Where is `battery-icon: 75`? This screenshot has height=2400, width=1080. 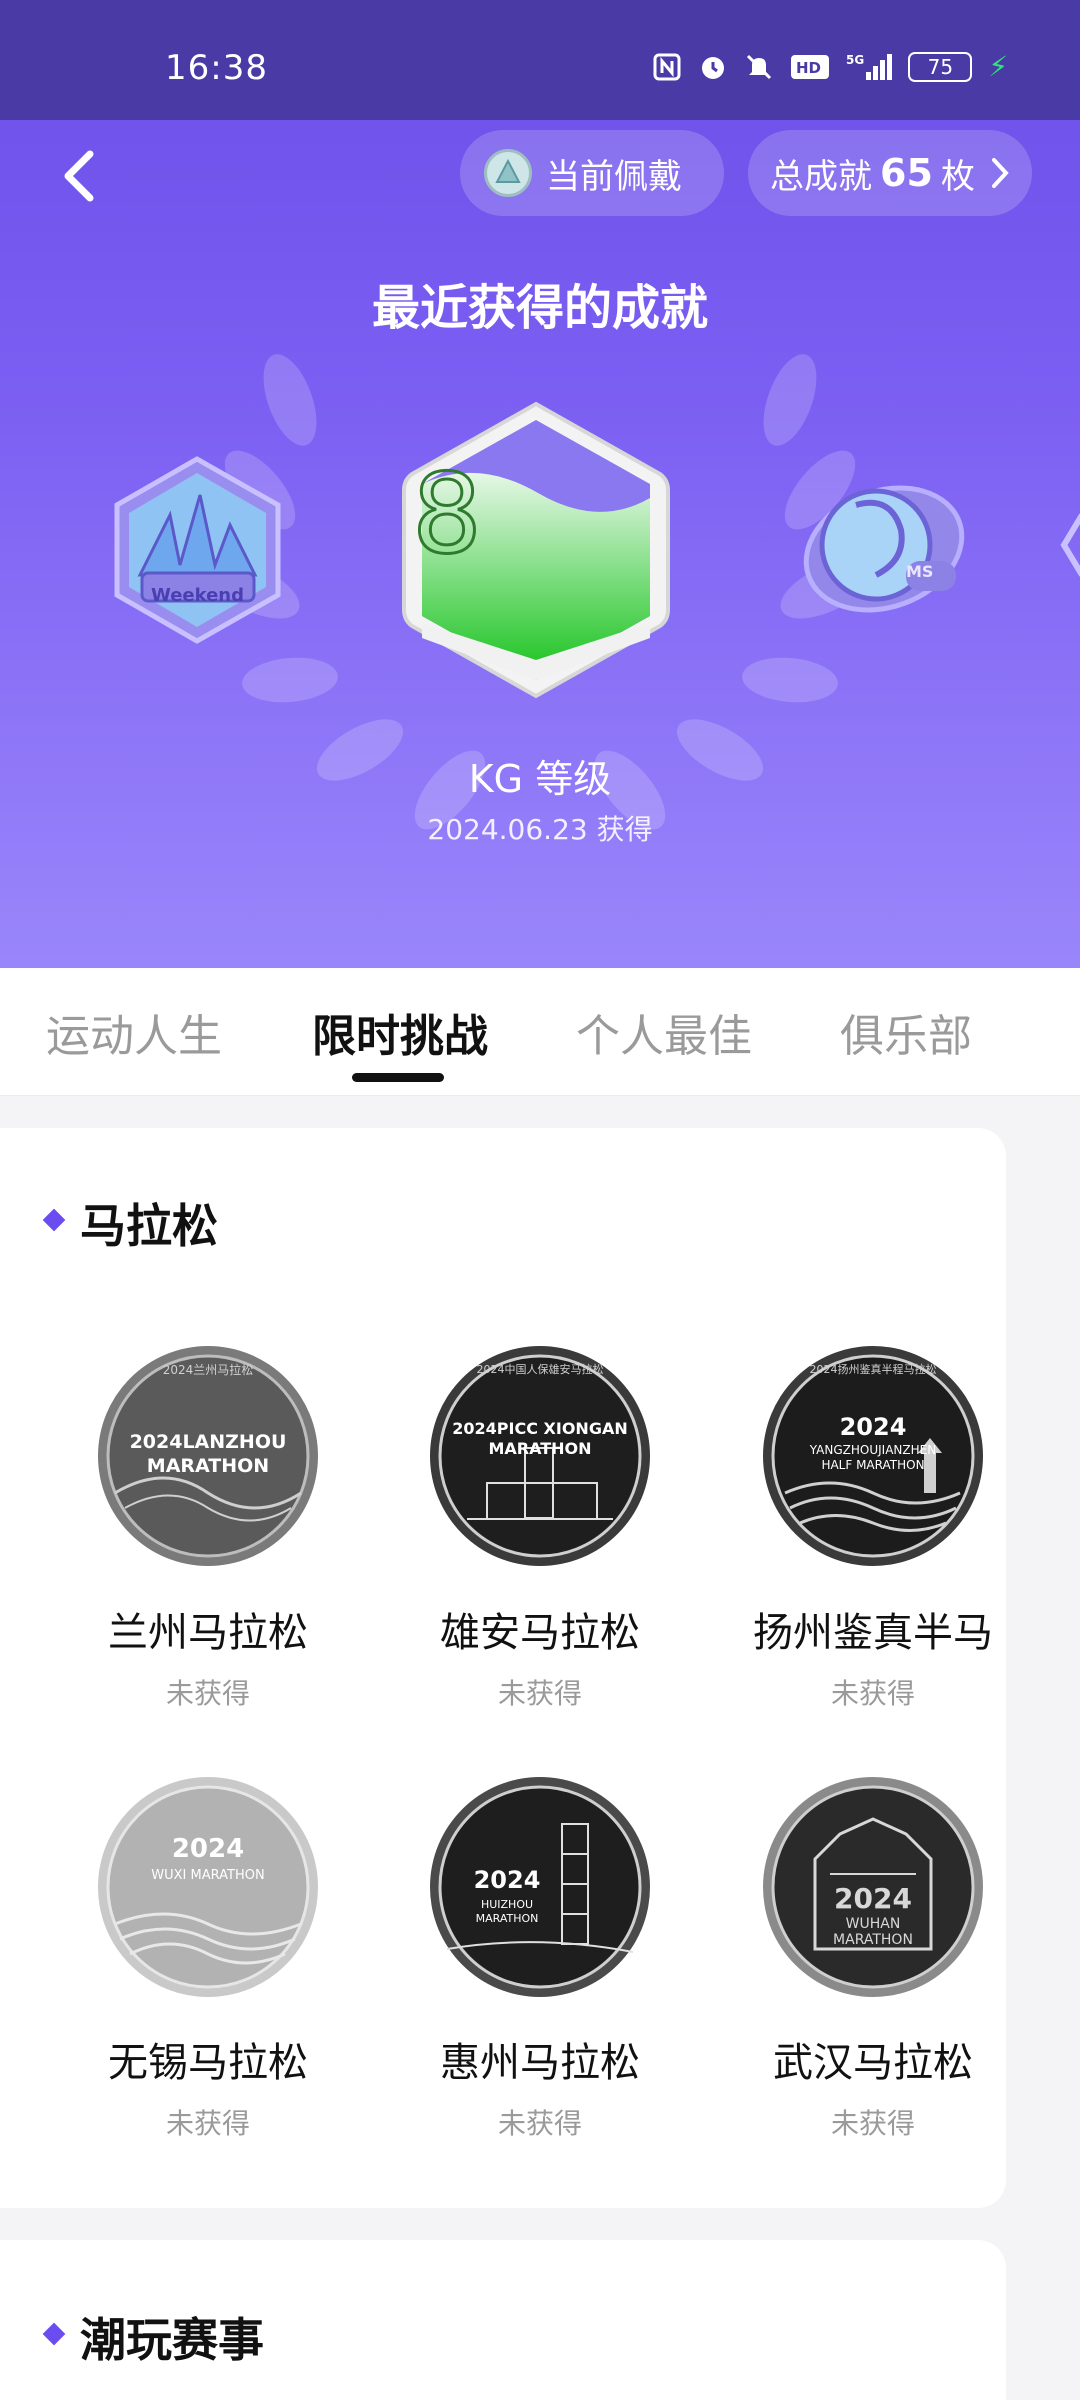
battery-icon: 75 is located at coordinates (940, 66).